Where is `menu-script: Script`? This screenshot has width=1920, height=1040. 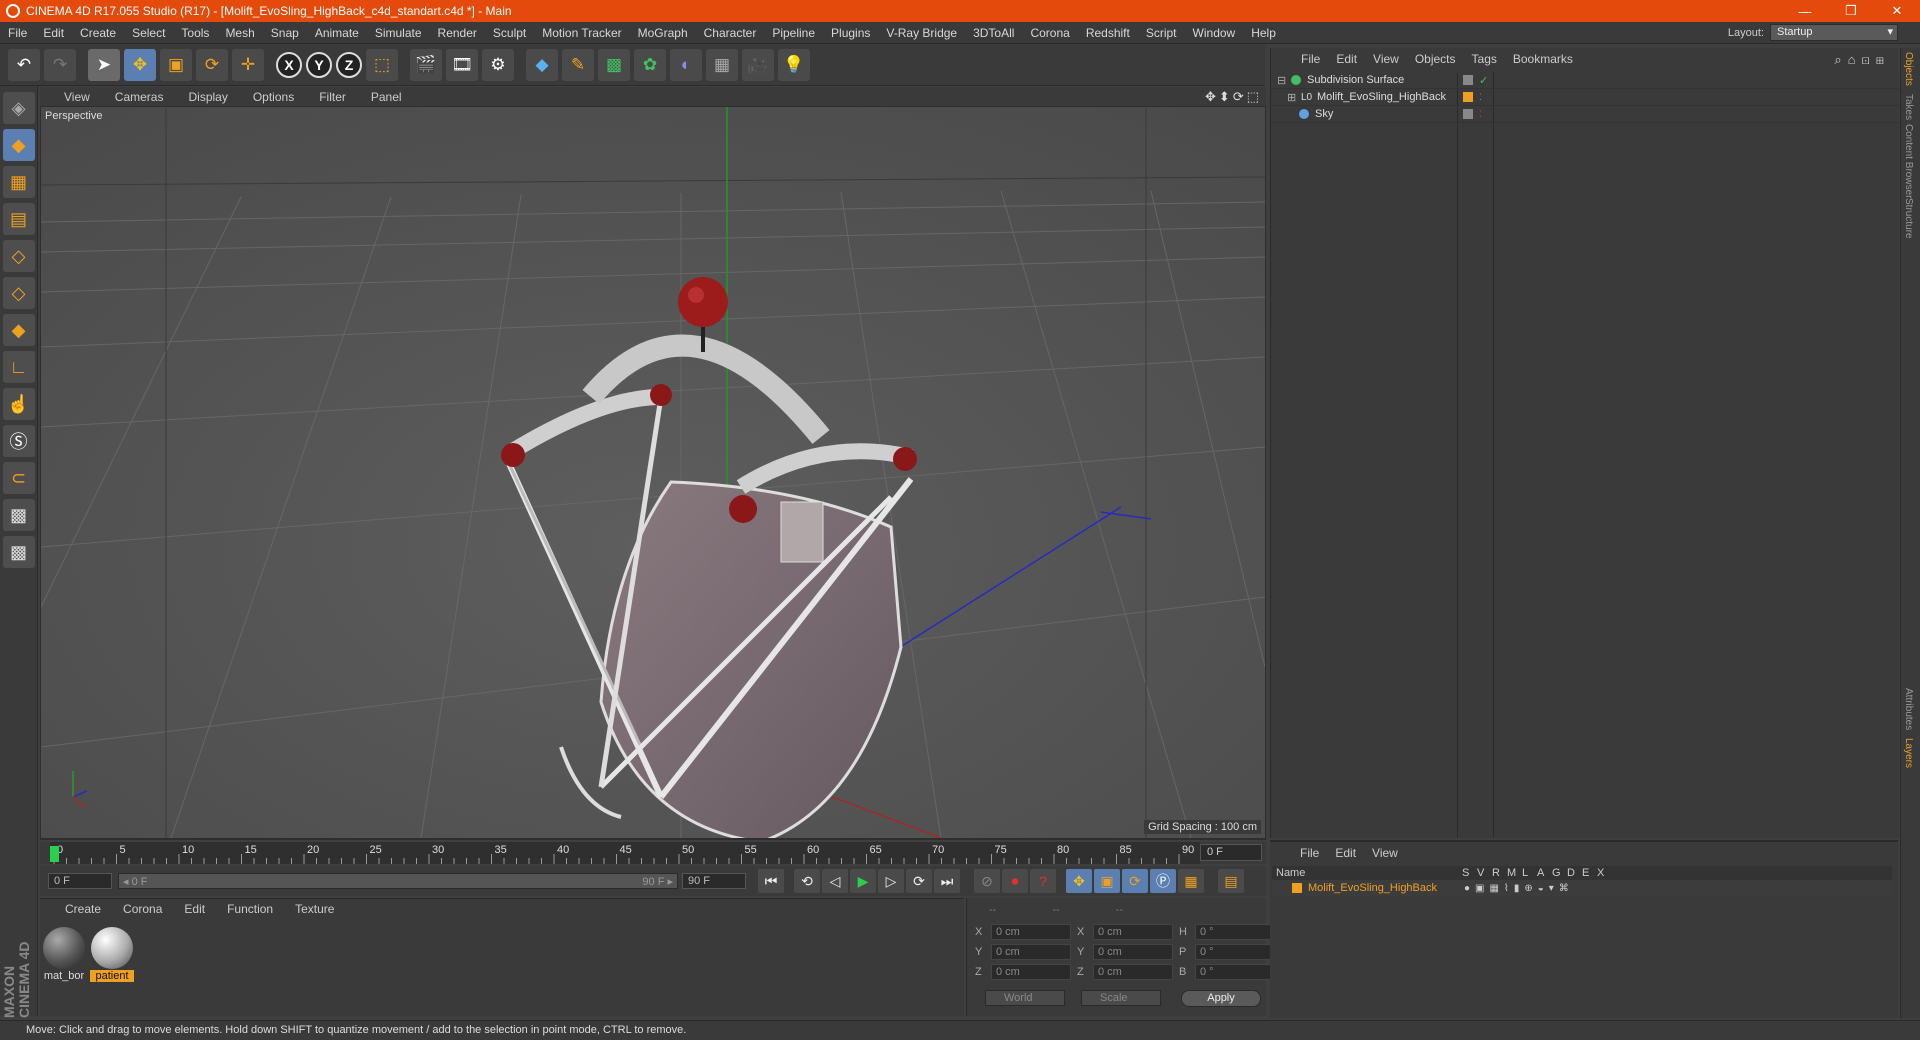
menu-script: Script is located at coordinates (1161, 33).